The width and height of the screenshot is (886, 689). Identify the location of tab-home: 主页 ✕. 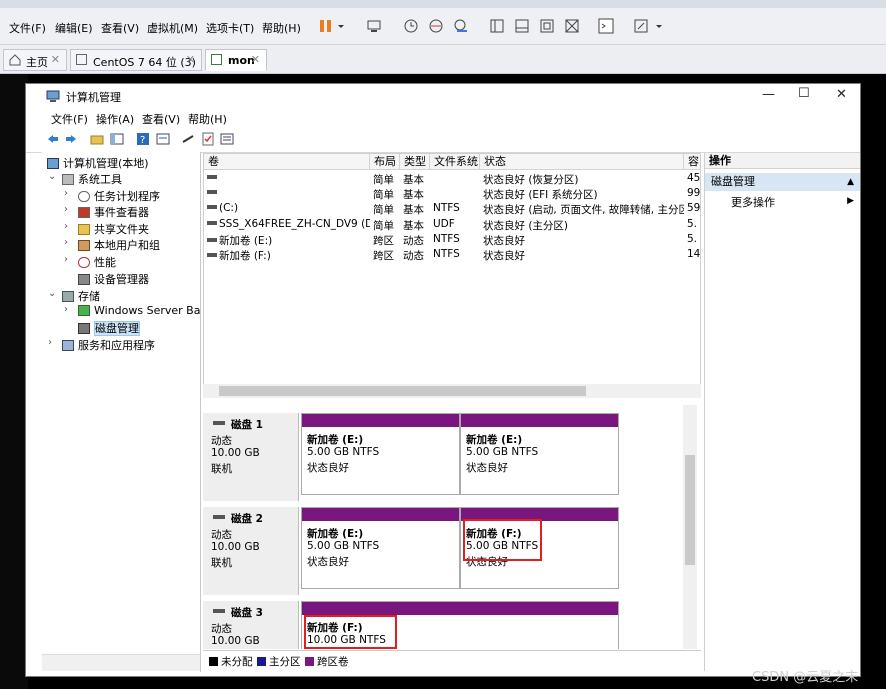
(35, 60).